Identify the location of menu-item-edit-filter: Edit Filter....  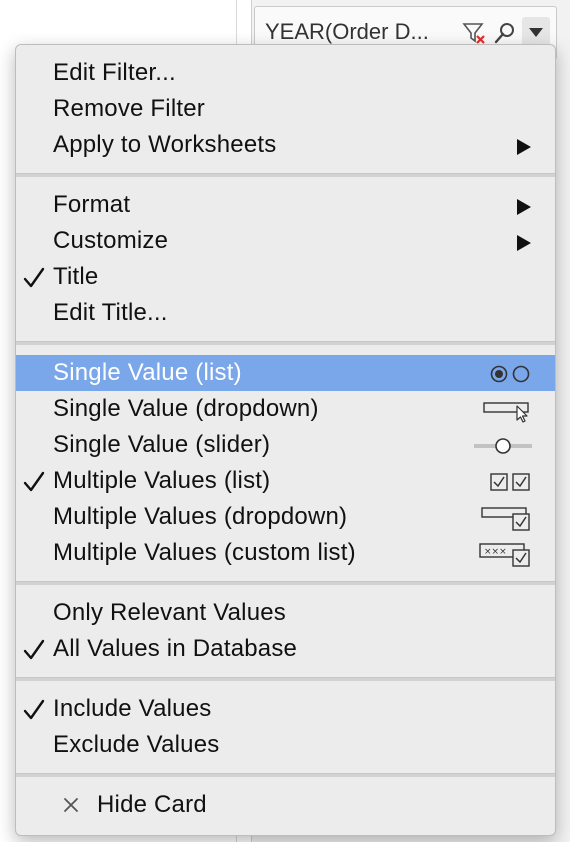
(285, 73).